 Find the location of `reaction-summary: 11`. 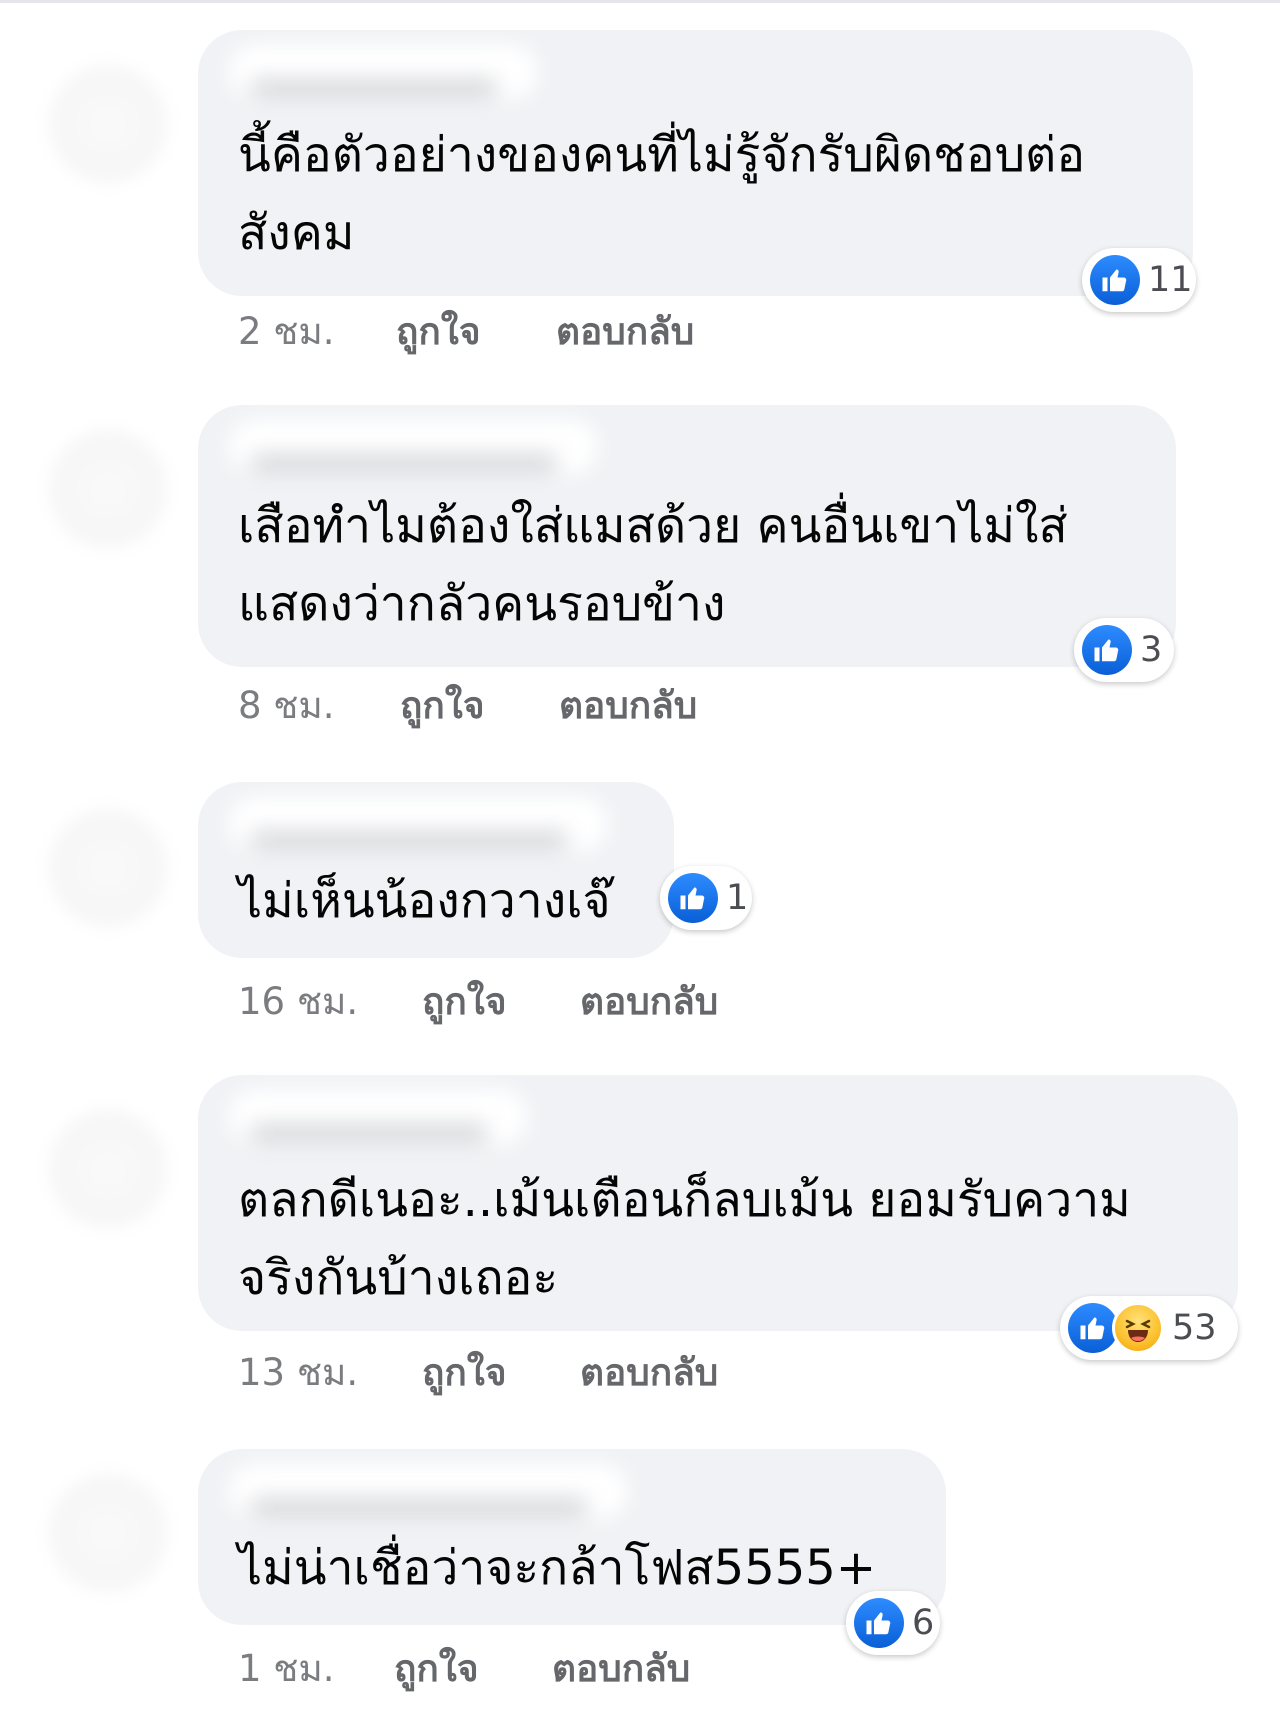

reaction-summary: 11 is located at coordinates (1139, 280).